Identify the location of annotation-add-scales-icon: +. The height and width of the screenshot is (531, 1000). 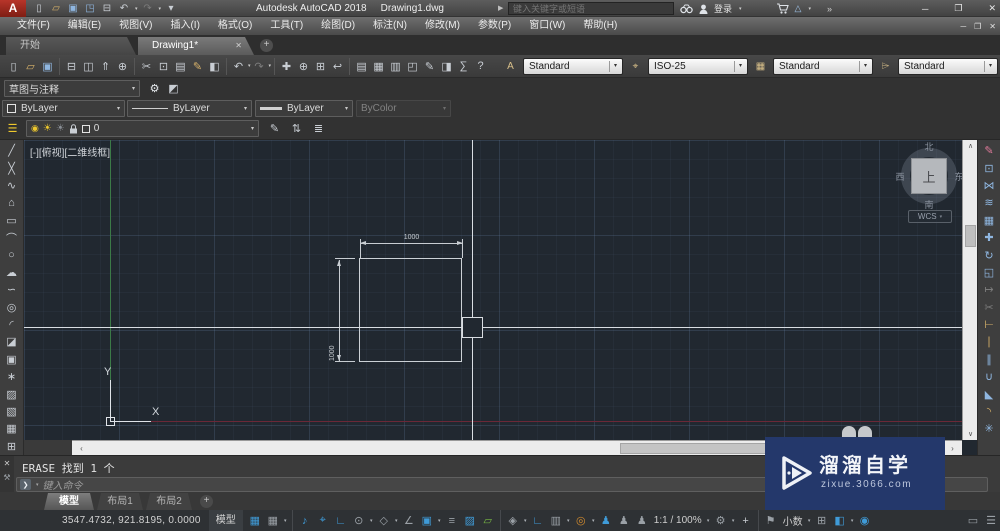
(746, 520).